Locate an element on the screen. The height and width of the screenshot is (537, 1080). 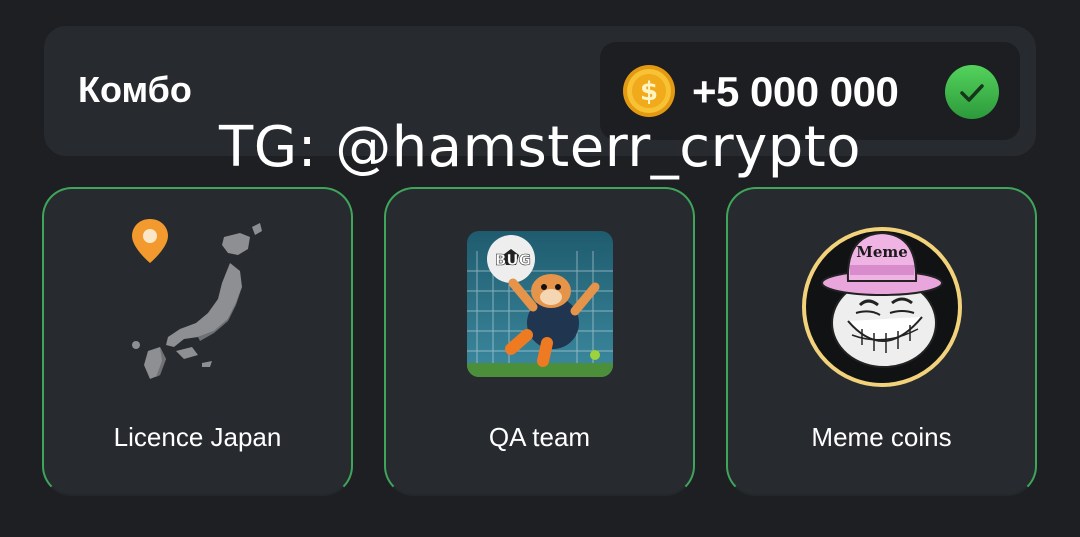
watermark-text: TG: @hamsterr_crypto is located at coordinates (540, 147).